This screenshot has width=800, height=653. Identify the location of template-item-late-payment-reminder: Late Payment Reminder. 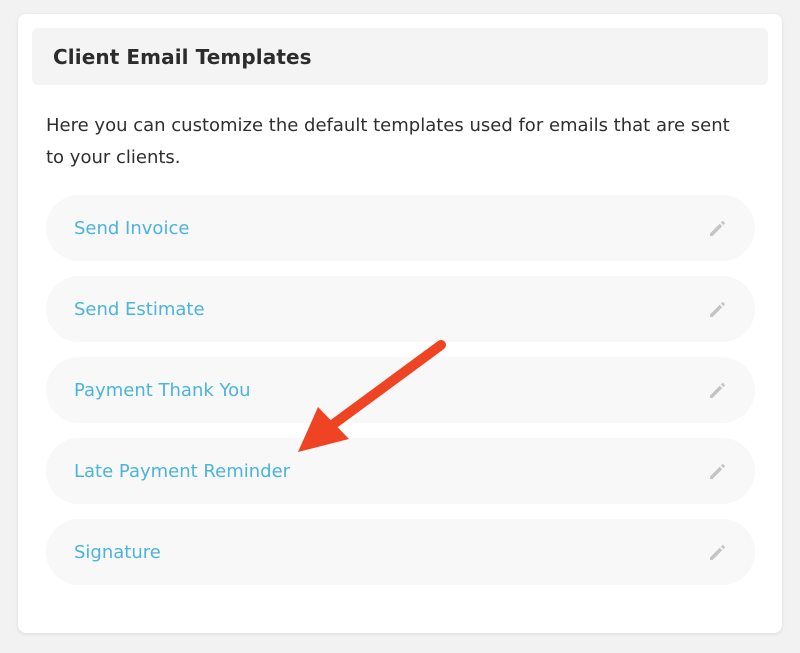
(400, 471).